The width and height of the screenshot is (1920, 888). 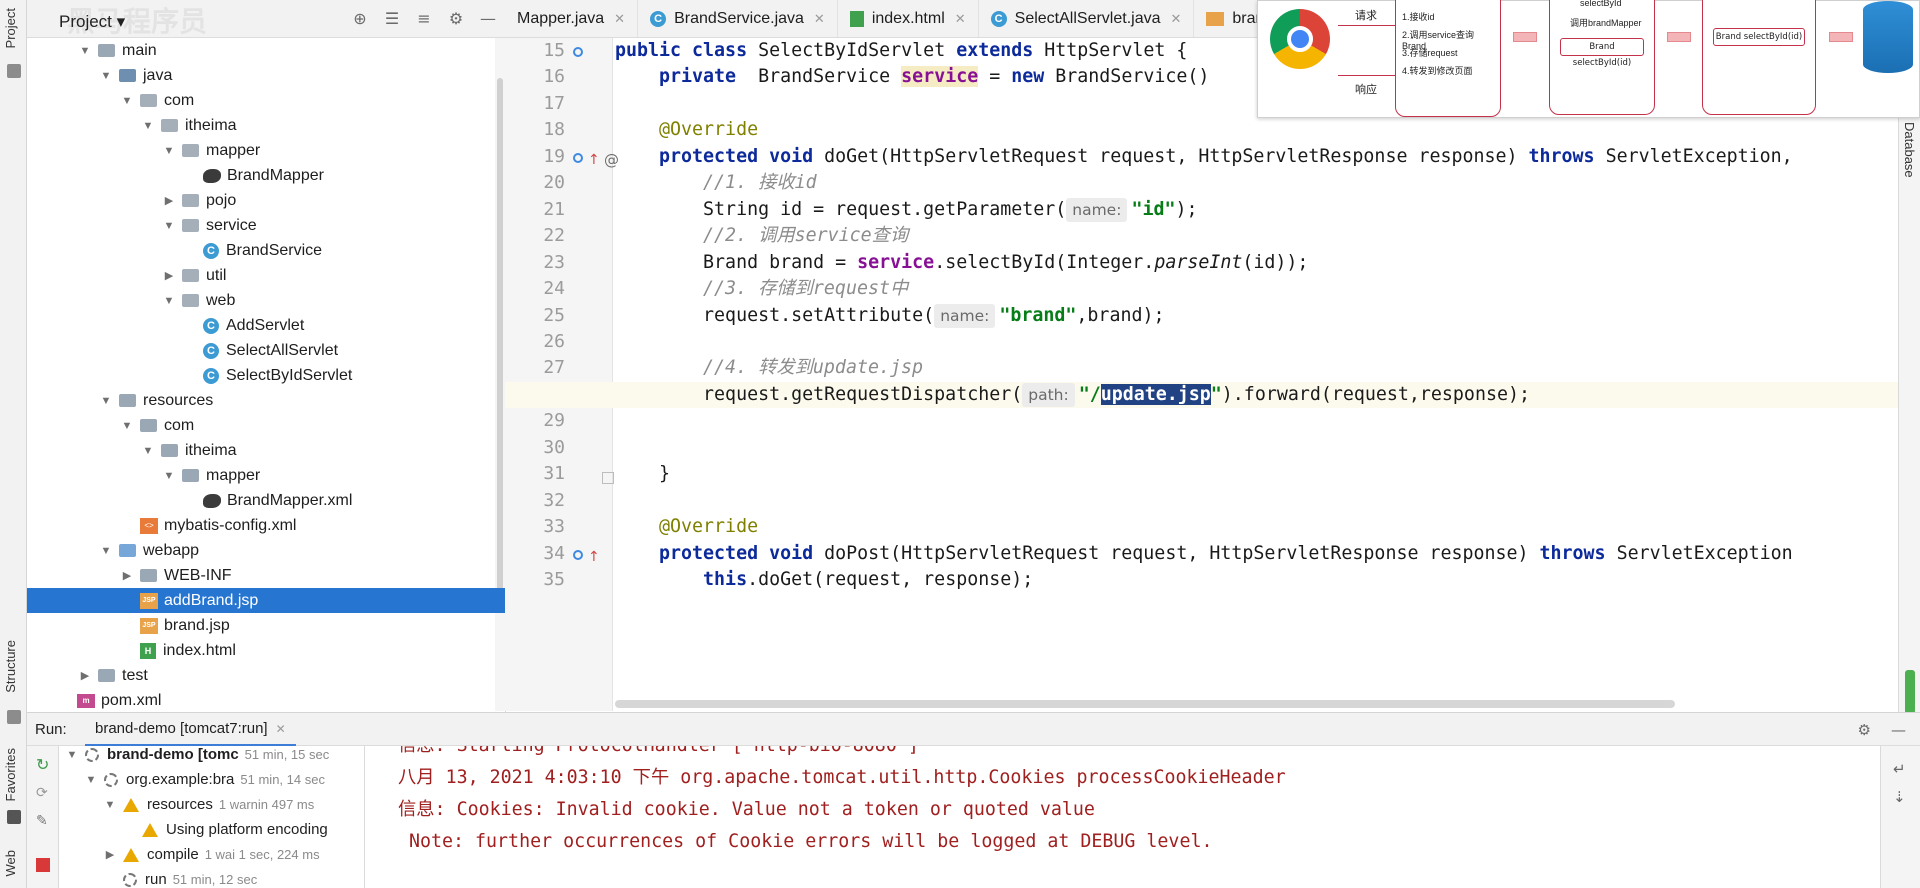 I want to click on tree-item: ▶ test, so click(x=266, y=675).